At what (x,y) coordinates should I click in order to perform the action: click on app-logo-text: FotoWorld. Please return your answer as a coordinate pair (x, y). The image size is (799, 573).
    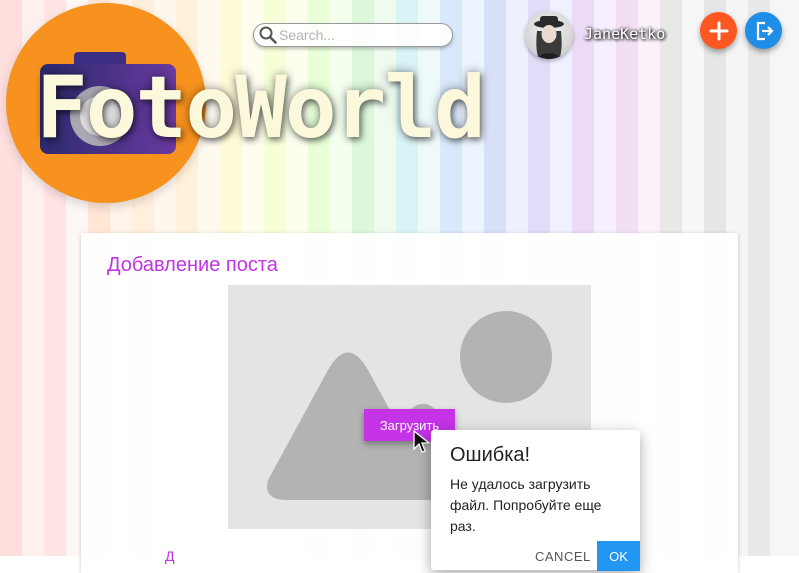
    Looking at the image, I should click on (261, 108).